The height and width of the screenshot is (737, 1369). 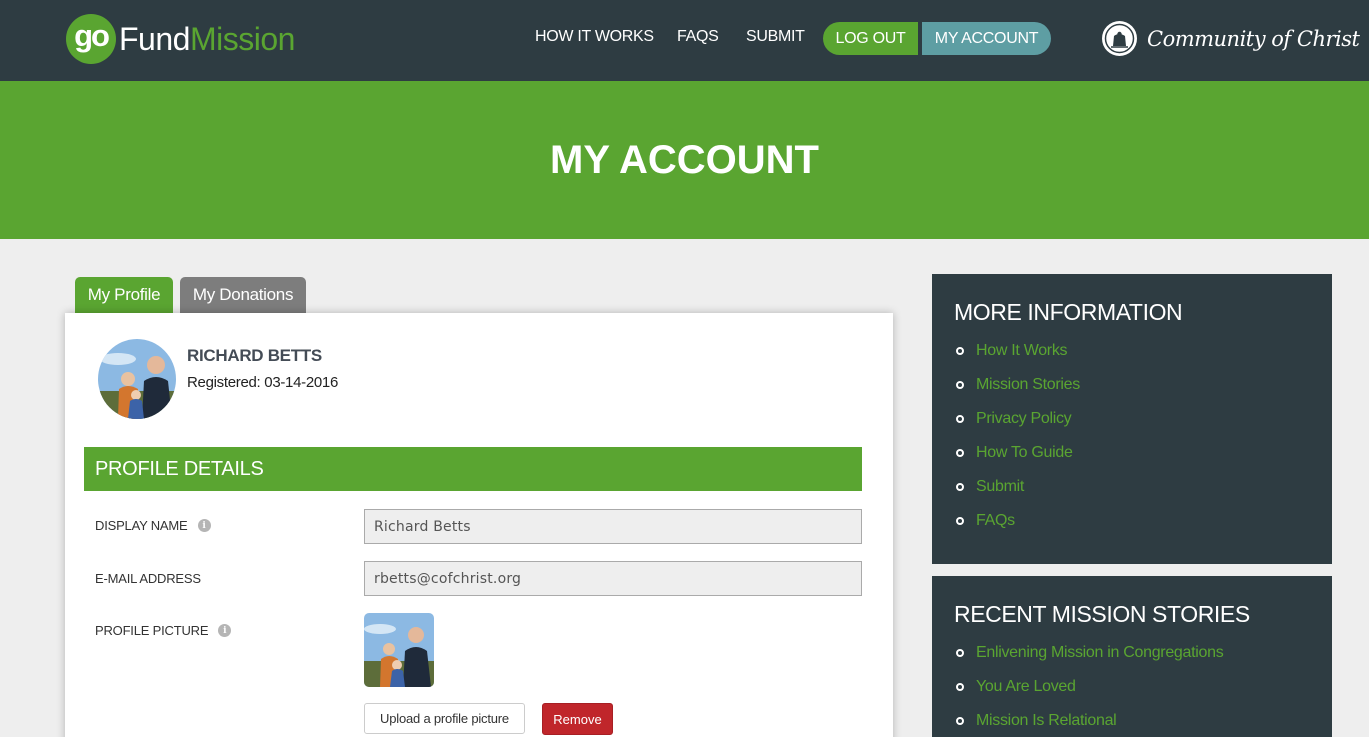 I want to click on nav-faqs: FAQS, so click(x=698, y=37).